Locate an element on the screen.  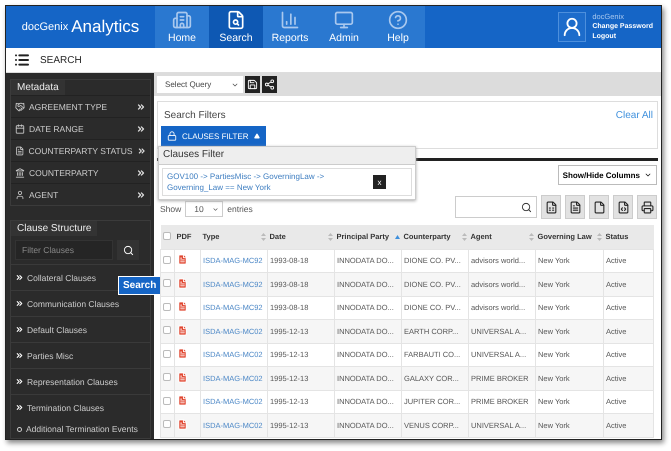
share-button is located at coordinates (269, 84).